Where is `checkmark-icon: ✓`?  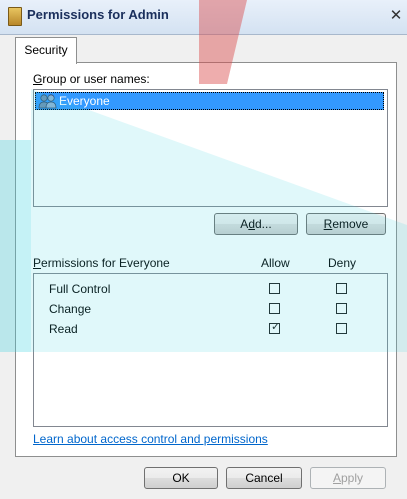
checkmark-icon: ✓ is located at coordinates (276, 327).